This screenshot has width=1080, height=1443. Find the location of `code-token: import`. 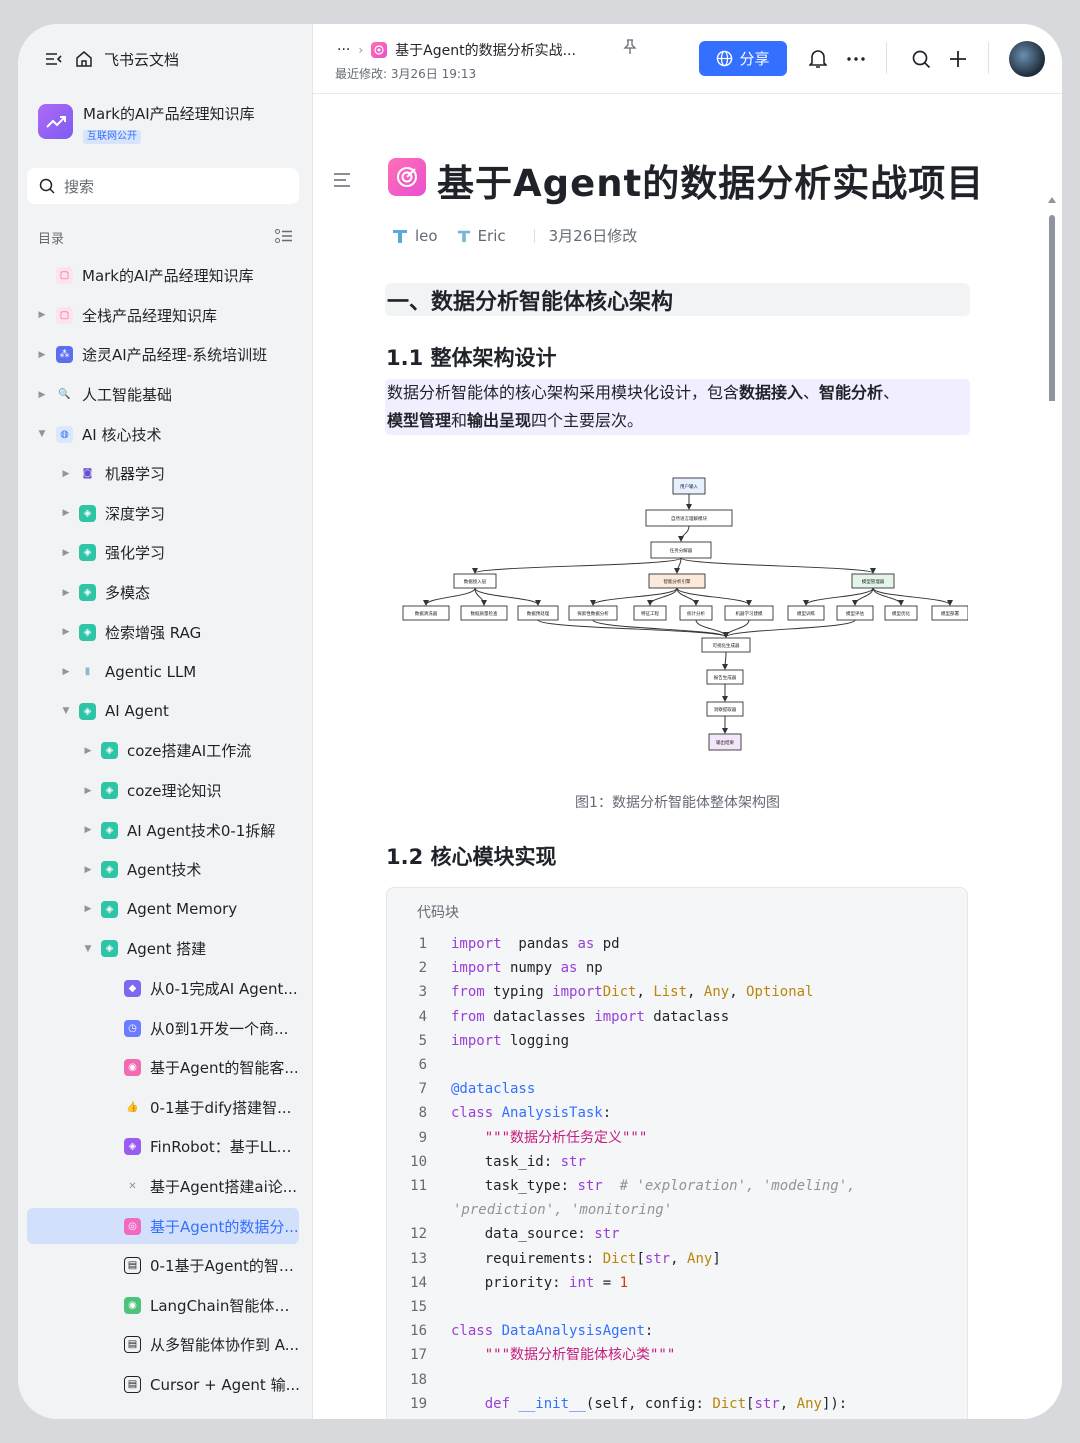

code-token: import is located at coordinates (619, 1016).